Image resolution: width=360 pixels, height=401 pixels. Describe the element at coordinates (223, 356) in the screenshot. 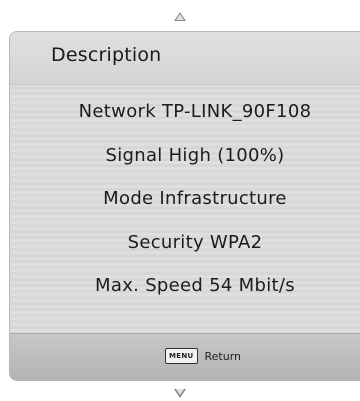

I see `return-label: Return` at that location.